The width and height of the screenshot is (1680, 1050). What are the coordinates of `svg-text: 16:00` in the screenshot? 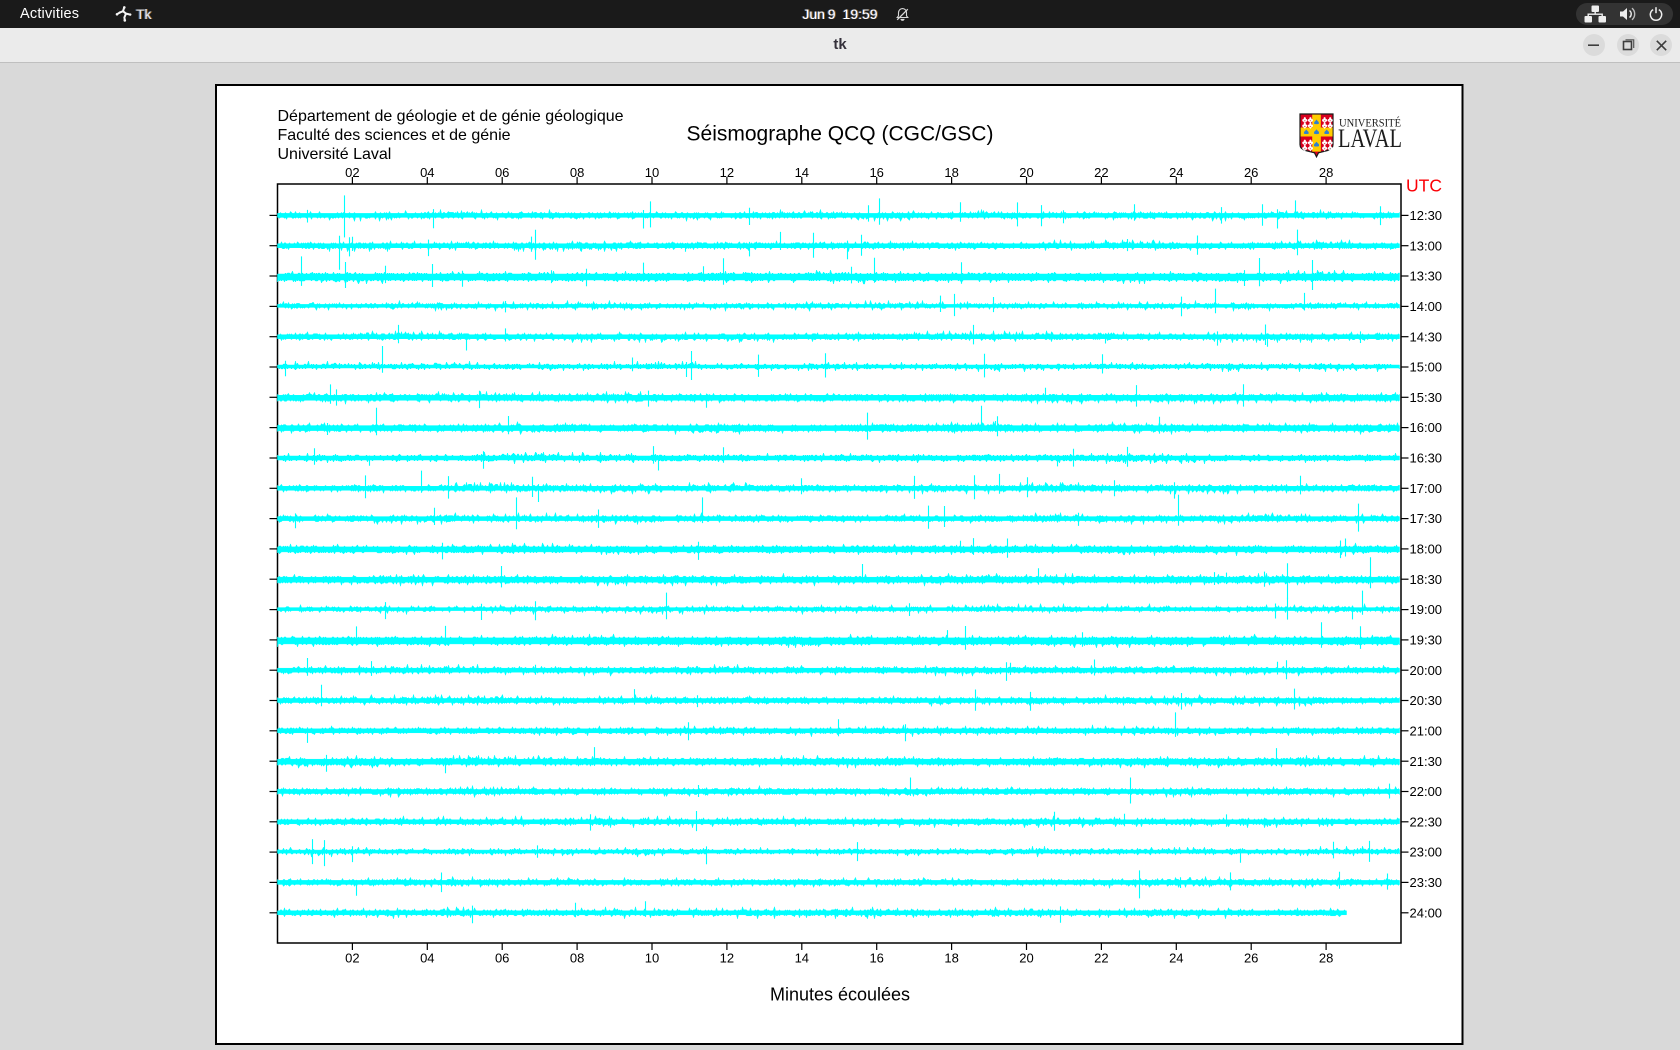 It's located at (1426, 427).